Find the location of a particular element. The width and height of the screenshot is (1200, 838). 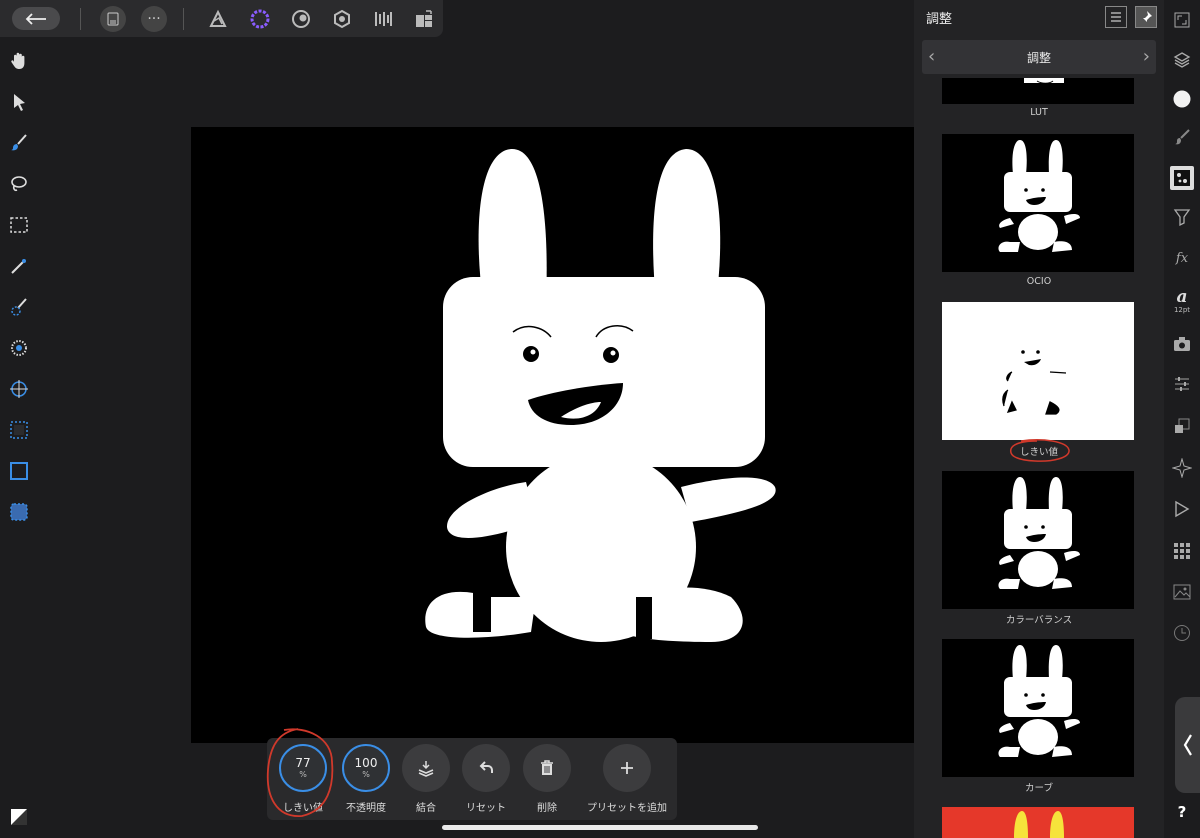

merge-icon is located at coordinates (426, 769).